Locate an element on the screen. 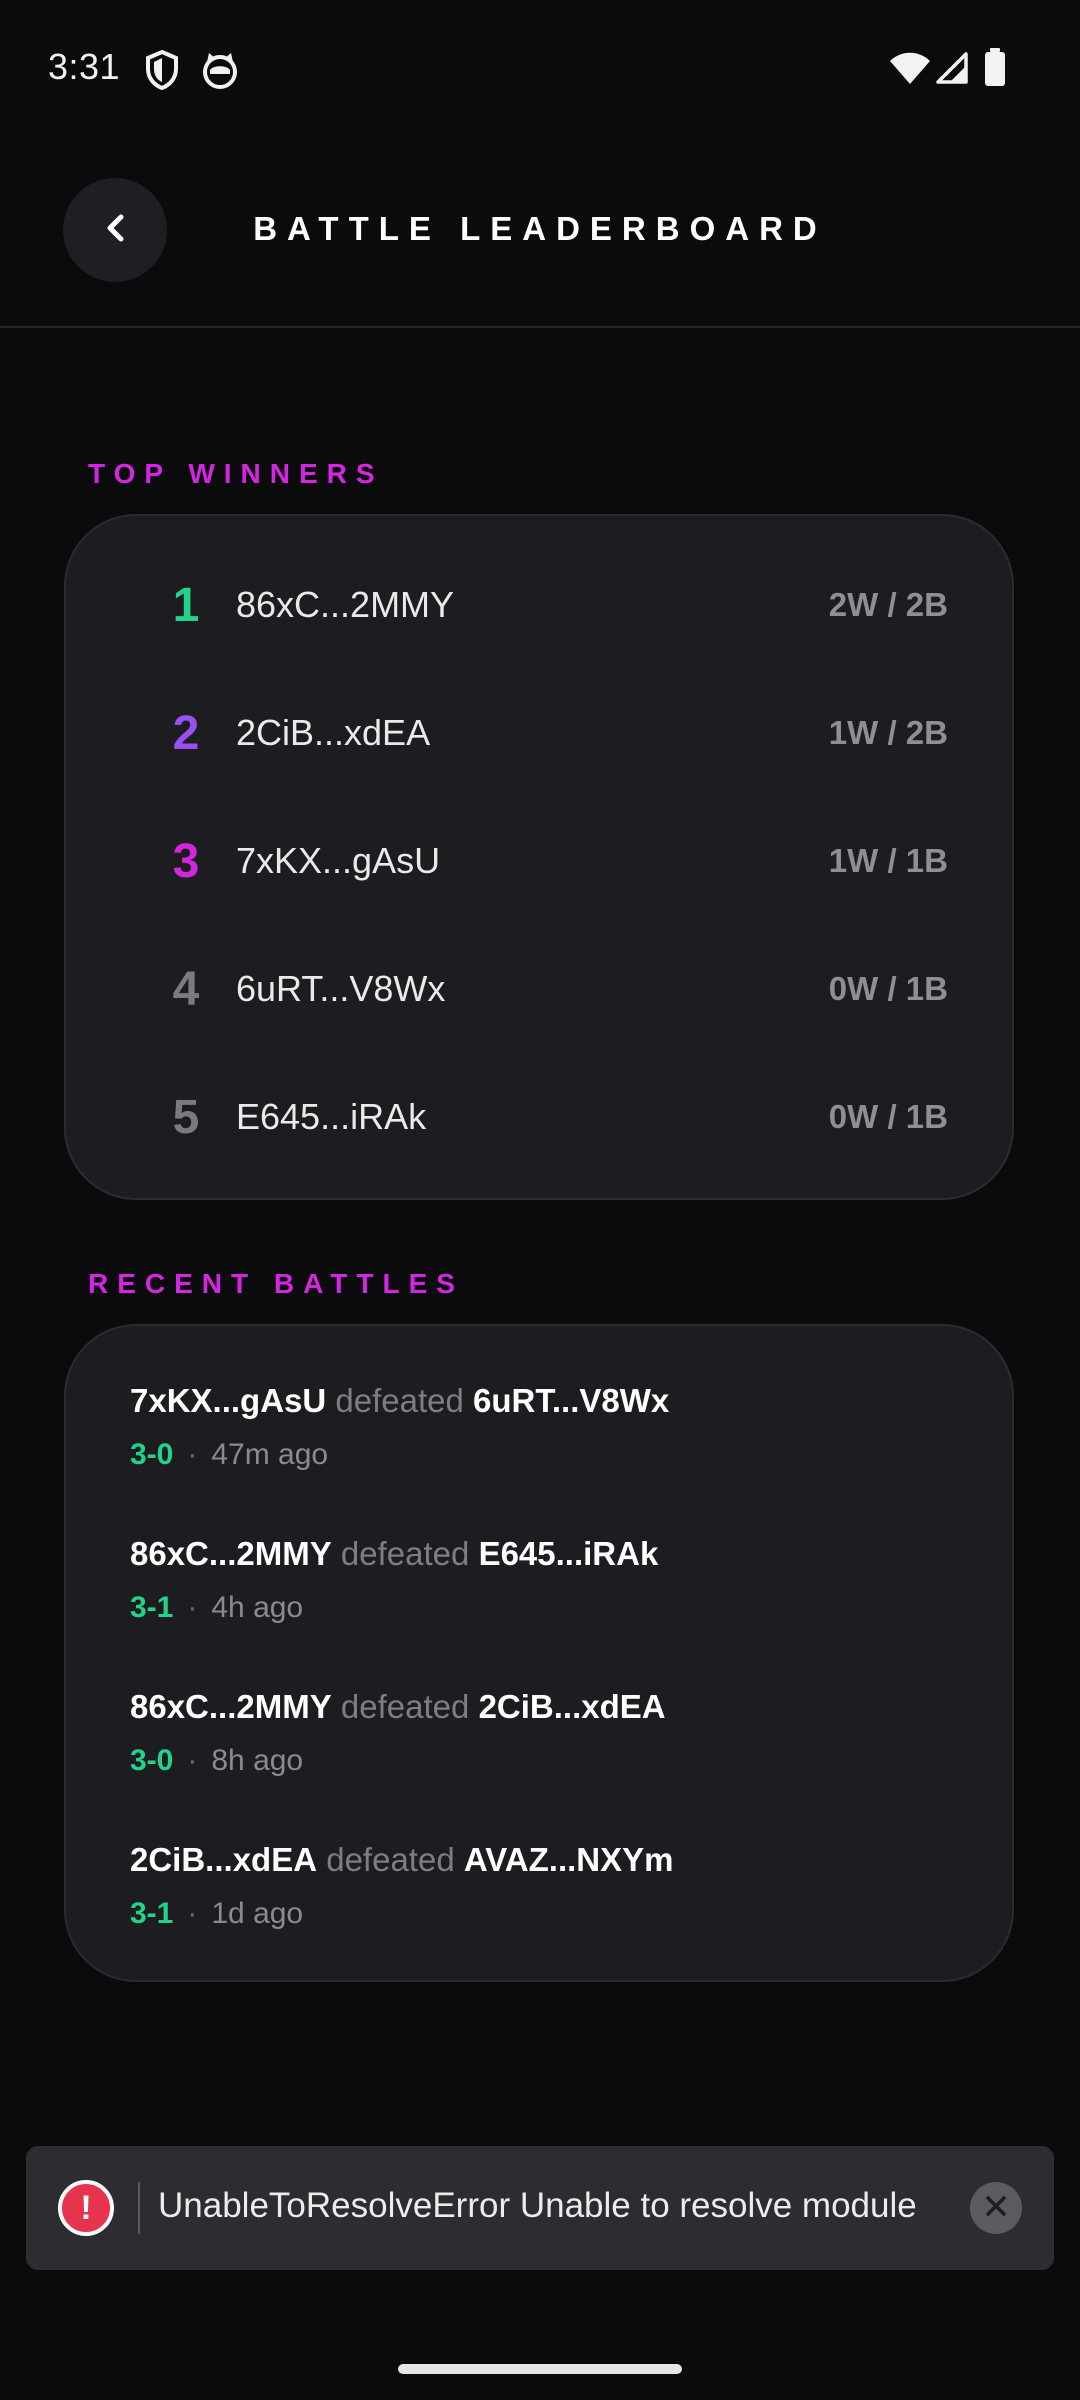 This screenshot has width=1080, height=2400. battle-time: 8h ago is located at coordinates (257, 1760).